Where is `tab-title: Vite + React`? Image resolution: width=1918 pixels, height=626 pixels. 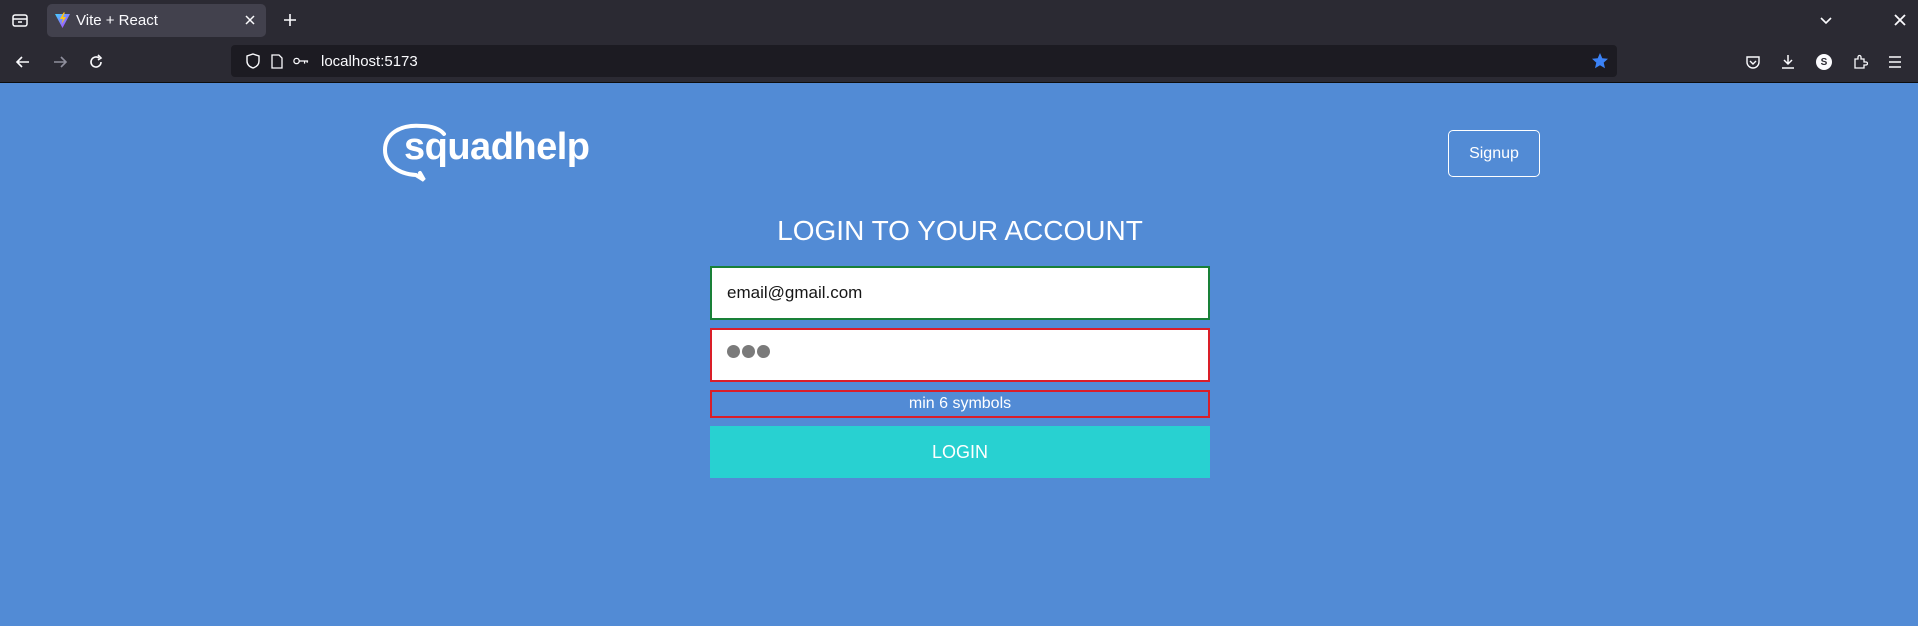 tab-title: Vite + React is located at coordinates (117, 20).